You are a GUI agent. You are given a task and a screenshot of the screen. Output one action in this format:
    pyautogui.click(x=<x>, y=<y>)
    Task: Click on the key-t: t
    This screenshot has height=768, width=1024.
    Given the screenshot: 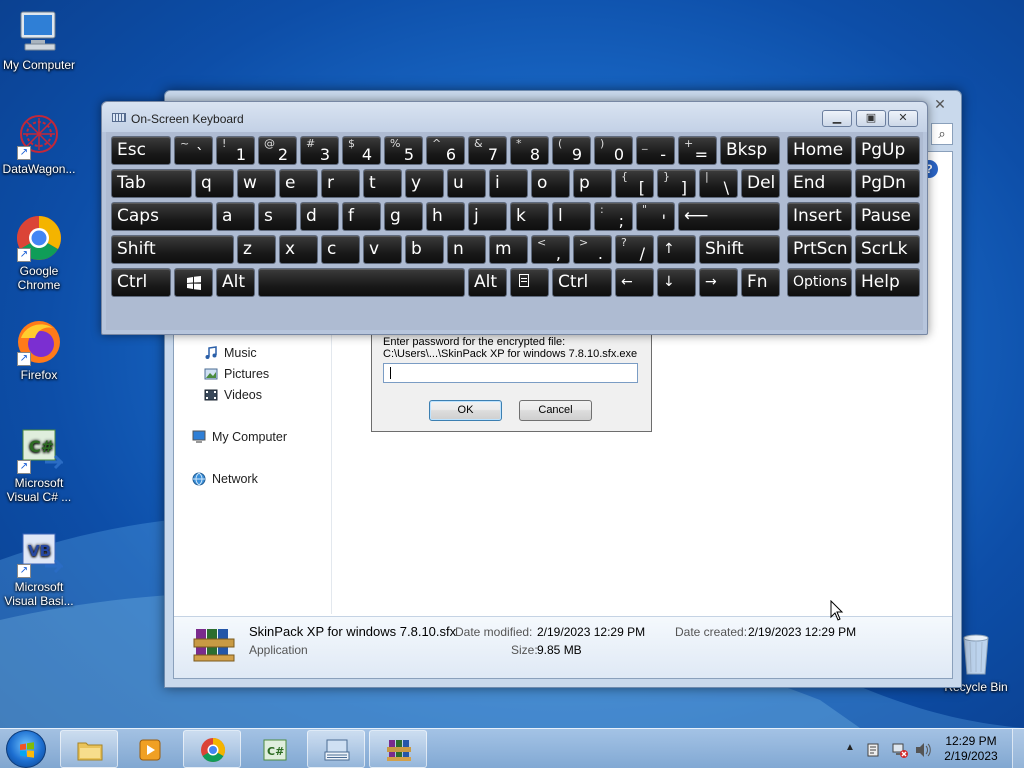 What is the action you would take?
    pyautogui.click(x=382, y=183)
    